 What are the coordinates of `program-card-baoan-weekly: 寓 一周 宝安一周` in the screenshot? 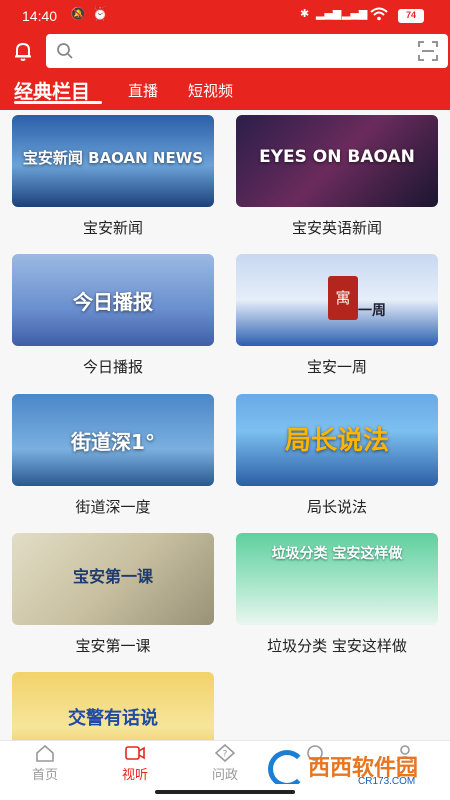 It's located at (337, 315).